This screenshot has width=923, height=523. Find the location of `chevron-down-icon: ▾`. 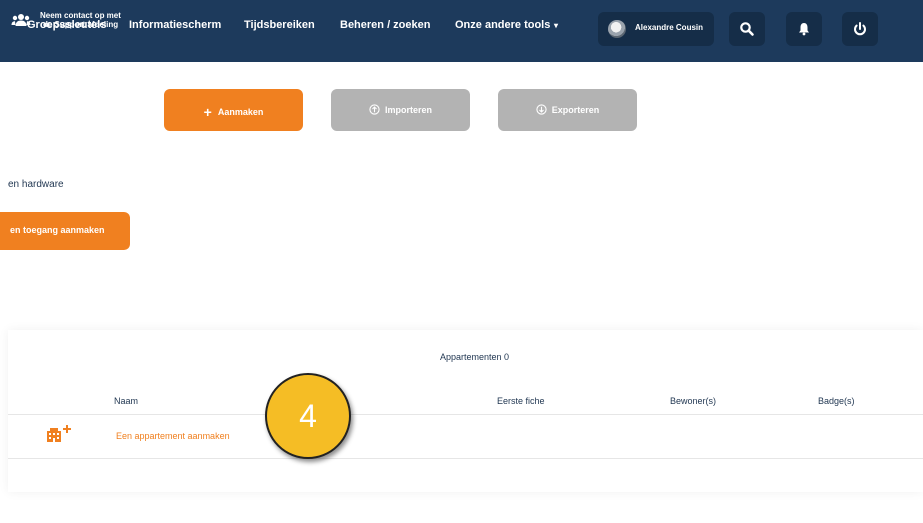

chevron-down-icon: ▾ is located at coordinates (556, 25).